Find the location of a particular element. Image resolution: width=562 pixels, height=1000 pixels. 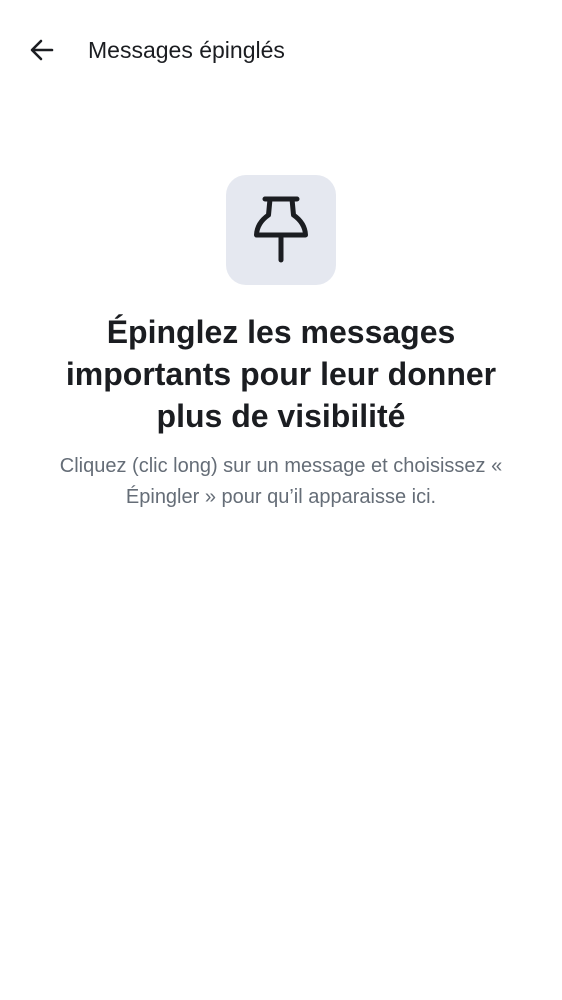

pin-icon is located at coordinates (281, 229).